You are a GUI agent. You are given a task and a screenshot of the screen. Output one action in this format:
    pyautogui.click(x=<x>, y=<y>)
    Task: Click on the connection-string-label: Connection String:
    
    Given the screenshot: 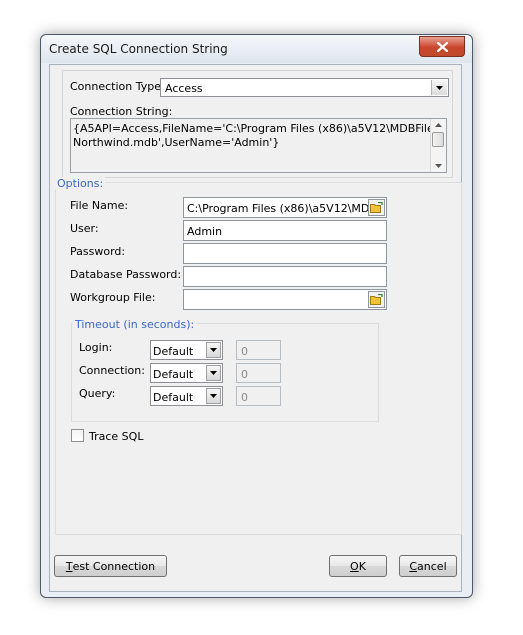 What is the action you would take?
    pyautogui.click(x=121, y=111)
    